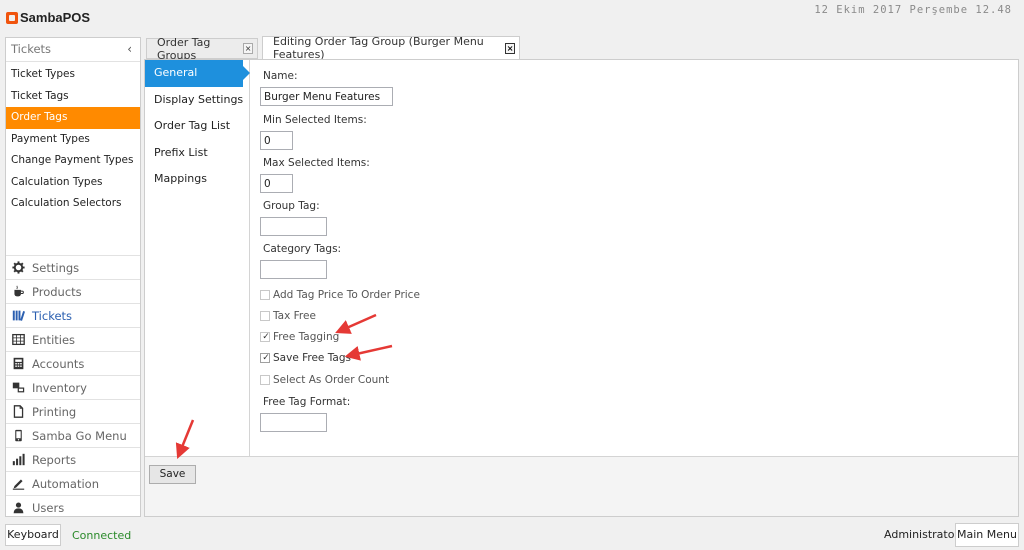 This screenshot has width=1024, height=550. Describe the element at coordinates (315, 120) in the screenshot. I see `min-selected-items-label: Min Selected Items:` at that location.